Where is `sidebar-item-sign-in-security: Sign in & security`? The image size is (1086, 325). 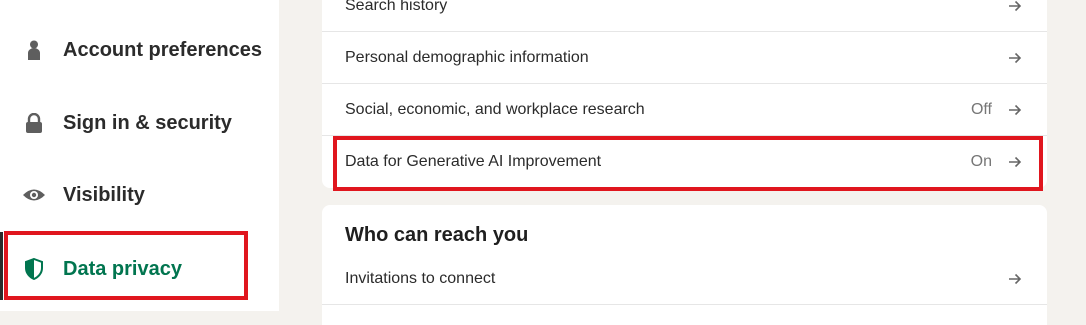 sidebar-item-sign-in-security: Sign in & security is located at coordinates (139, 123).